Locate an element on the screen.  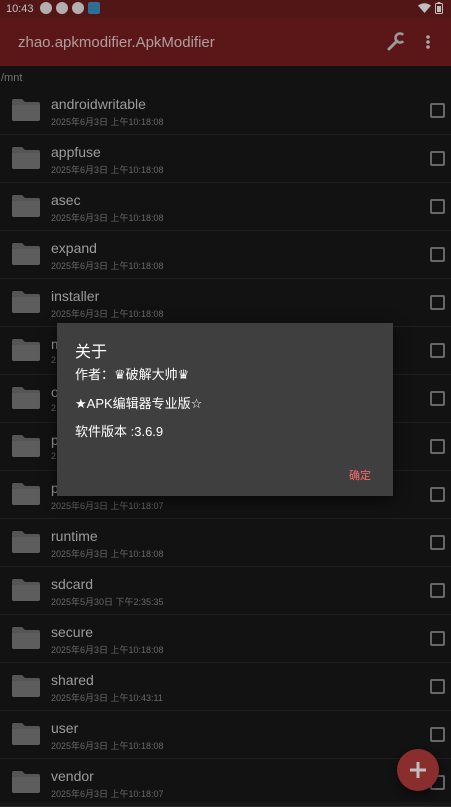
dialog-author: 作者：♛破解大帅♛ is located at coordinates (132, 374).